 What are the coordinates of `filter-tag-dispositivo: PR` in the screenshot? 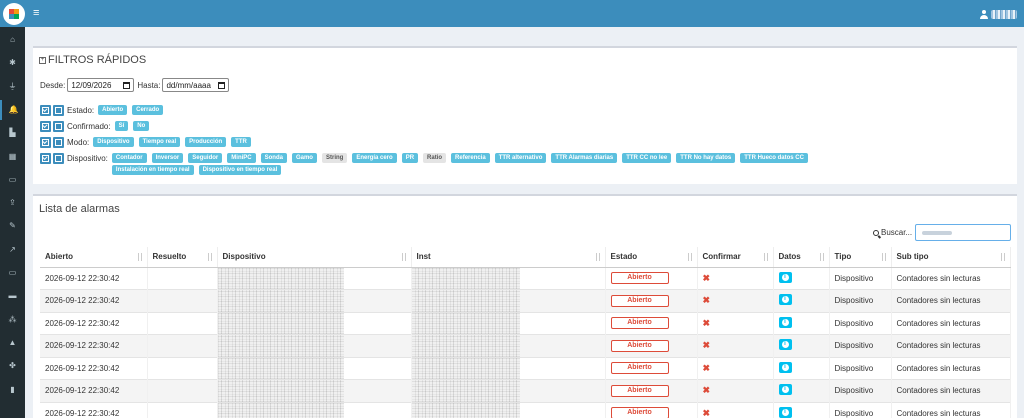 It's located at (410, 158).